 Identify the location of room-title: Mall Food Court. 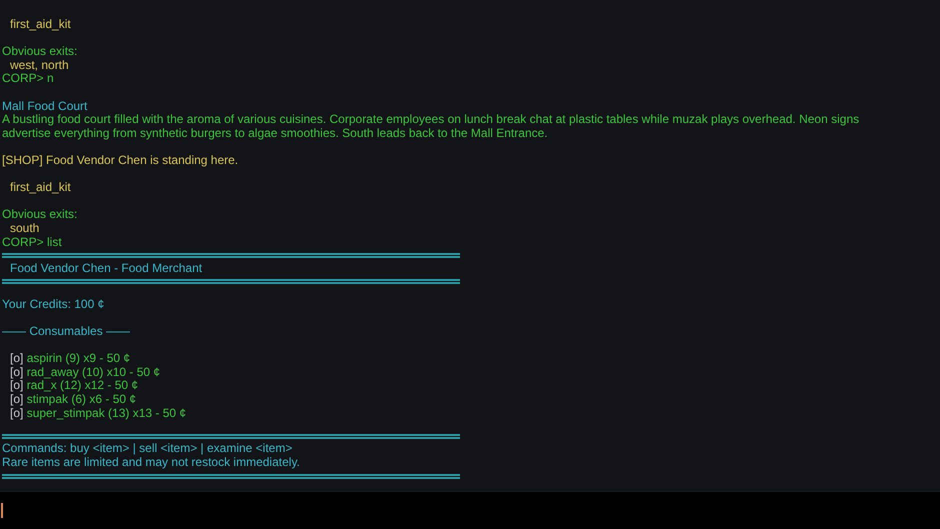
(45, 105).